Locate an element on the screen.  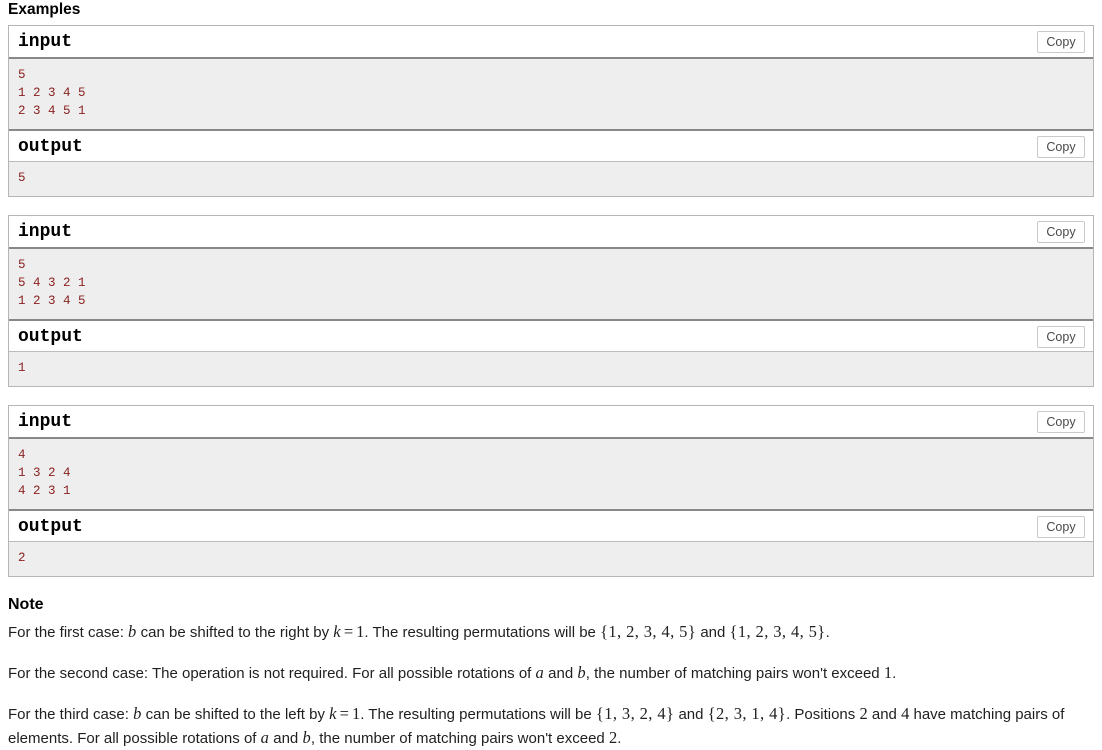
note-1-text-3: . The resulting permutations will be is located at coordinates (482, 632).